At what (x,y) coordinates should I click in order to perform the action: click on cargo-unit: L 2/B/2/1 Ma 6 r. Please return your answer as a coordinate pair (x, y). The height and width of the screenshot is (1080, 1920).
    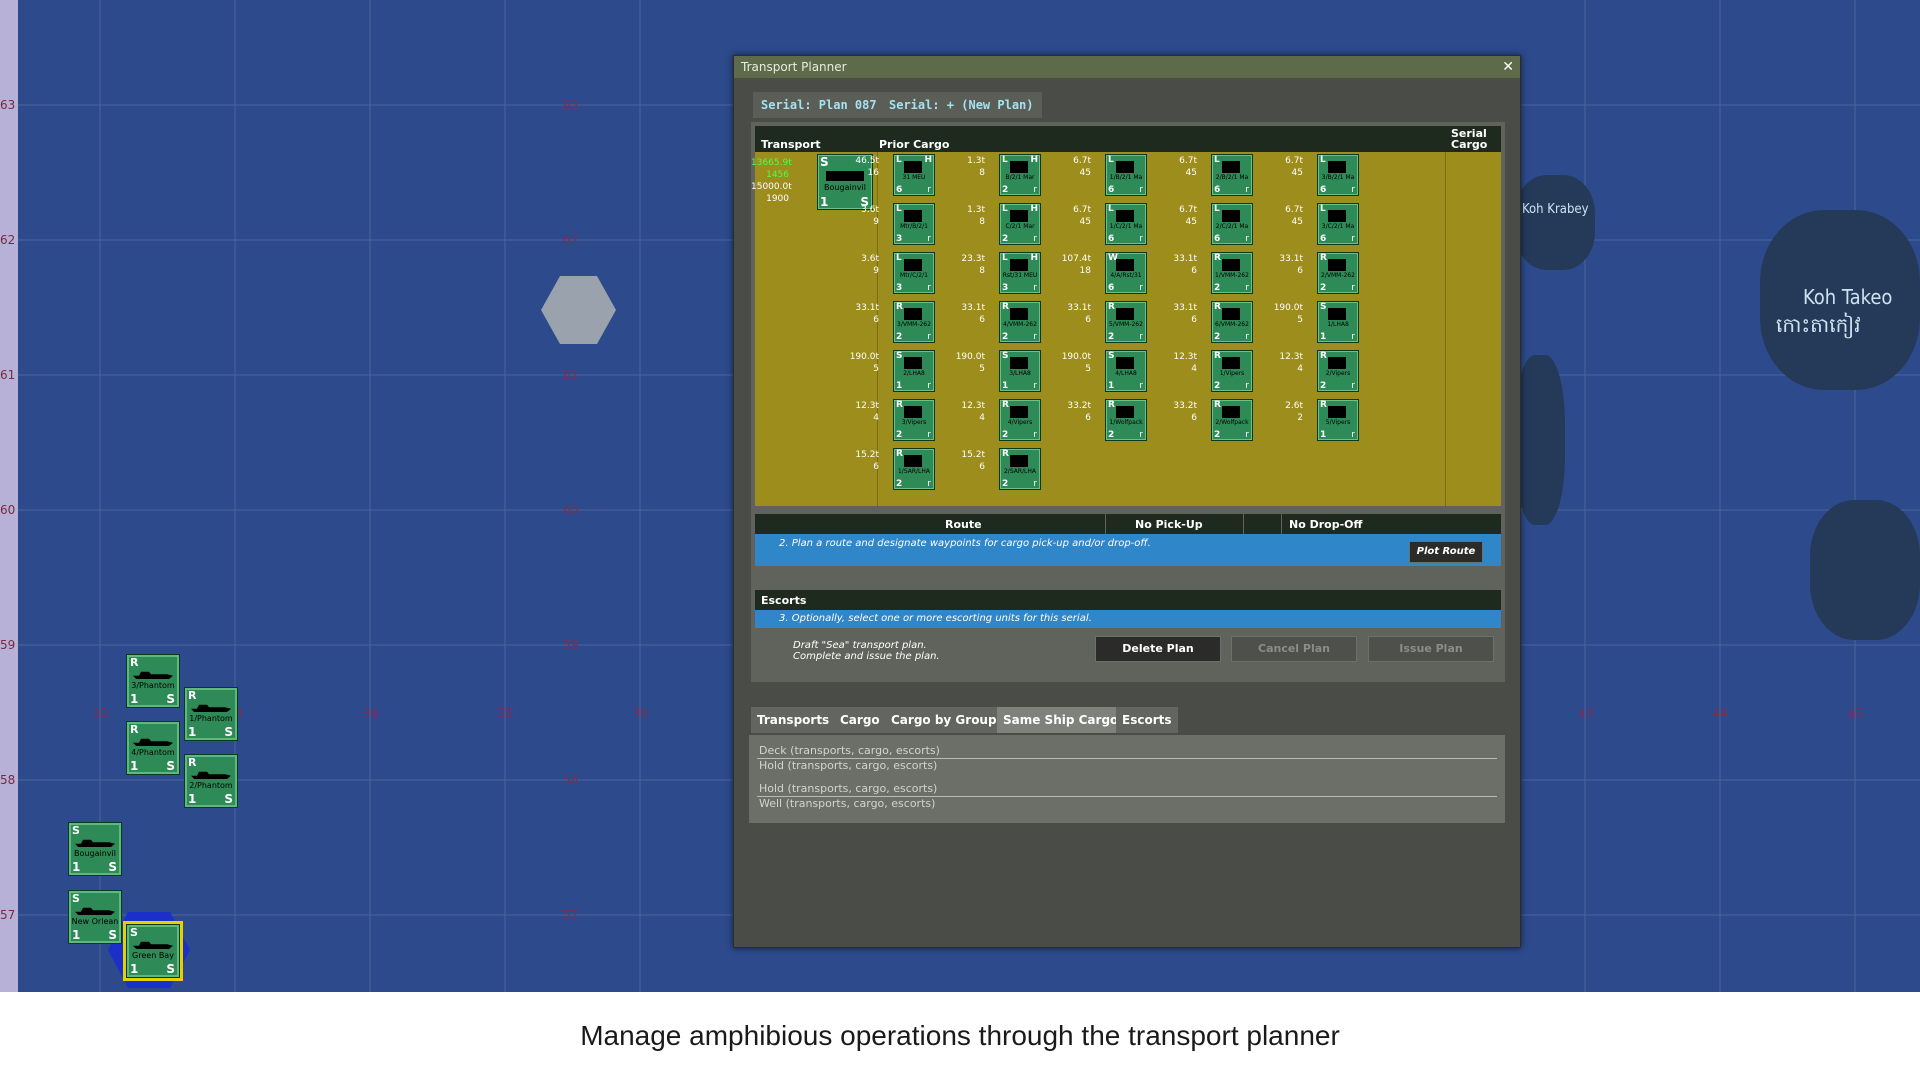
    Looking at the image, I should click on (1232, 175).